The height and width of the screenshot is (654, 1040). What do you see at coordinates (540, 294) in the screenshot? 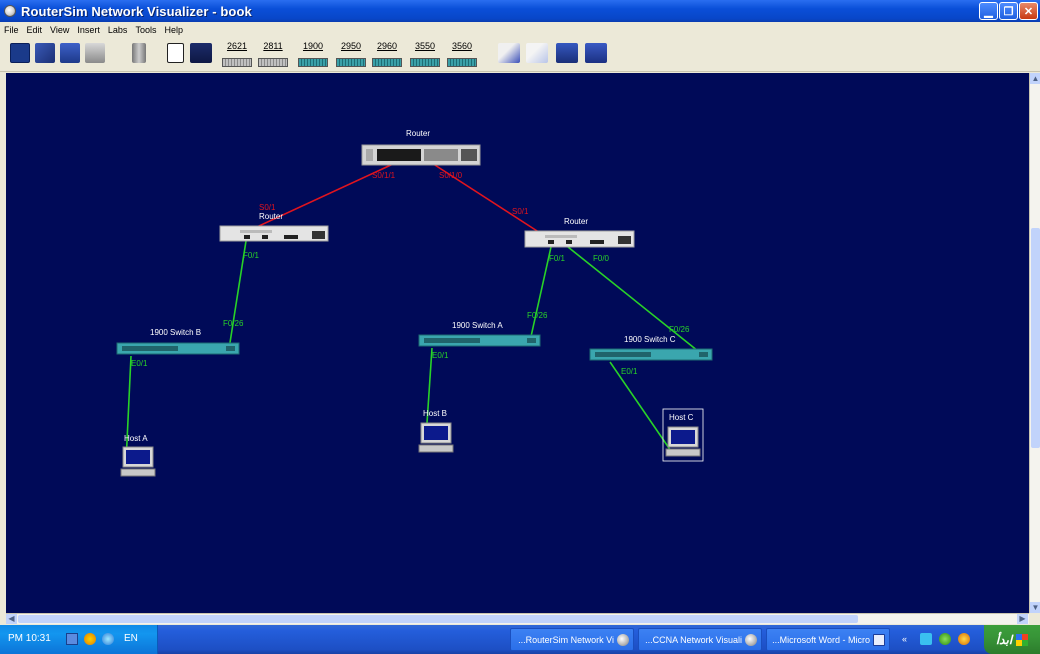
I see `ethernet-link-router-switchA` at bounding box center [540, 294].